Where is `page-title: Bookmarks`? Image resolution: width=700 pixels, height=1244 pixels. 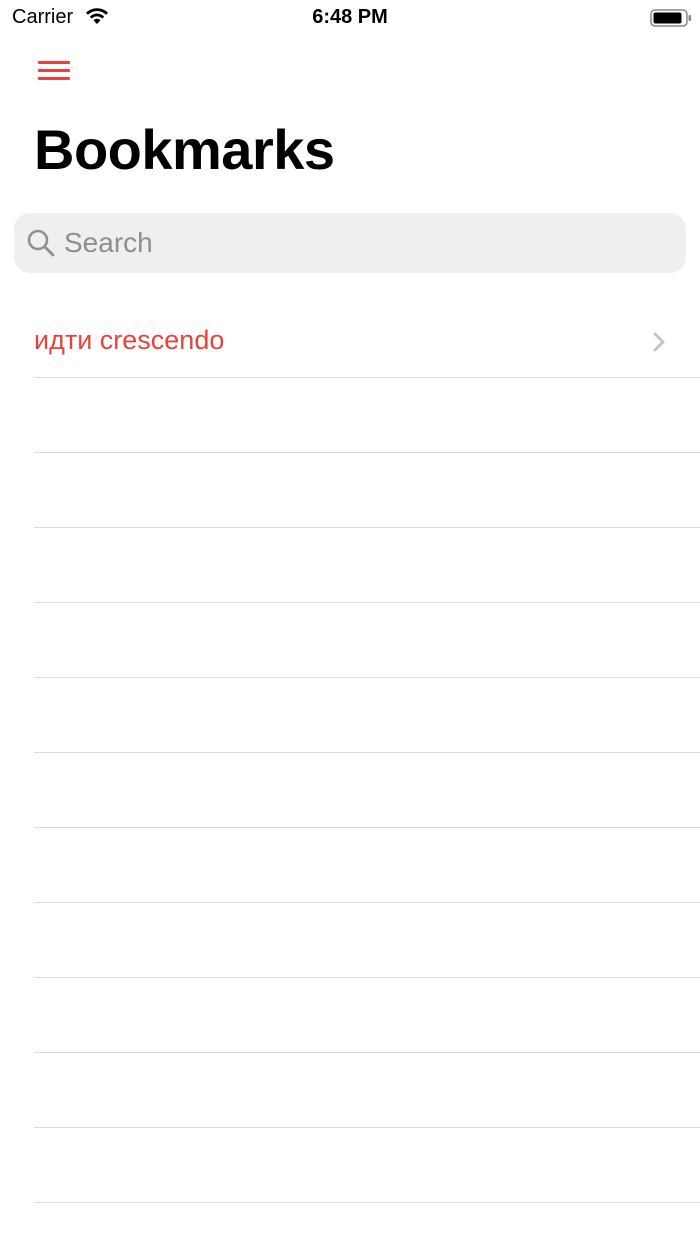 page-title: Bookmarks is located at coordinates (184, 149).